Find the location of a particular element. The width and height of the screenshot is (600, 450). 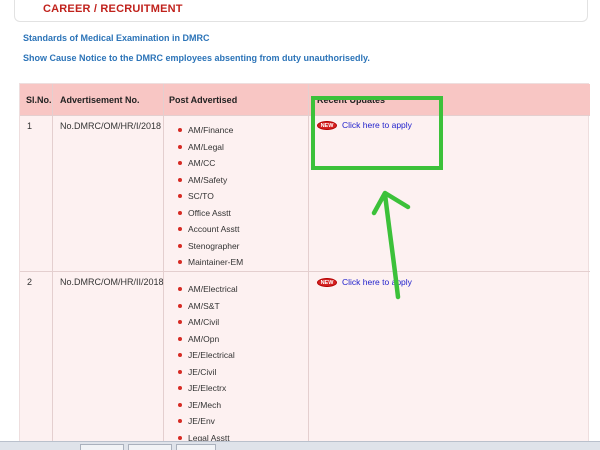

post-item: JE/Electrx is located at coordinates (208, 388).